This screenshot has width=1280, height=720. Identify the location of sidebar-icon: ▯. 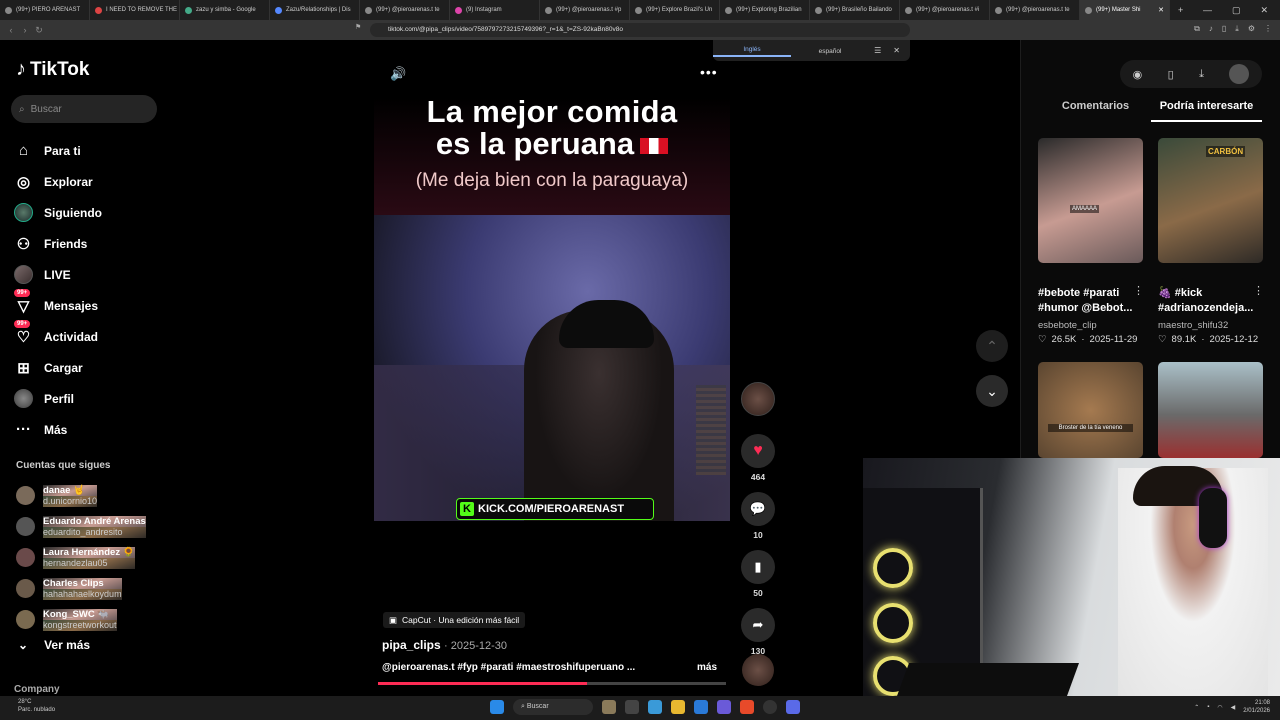
(1224, 29).